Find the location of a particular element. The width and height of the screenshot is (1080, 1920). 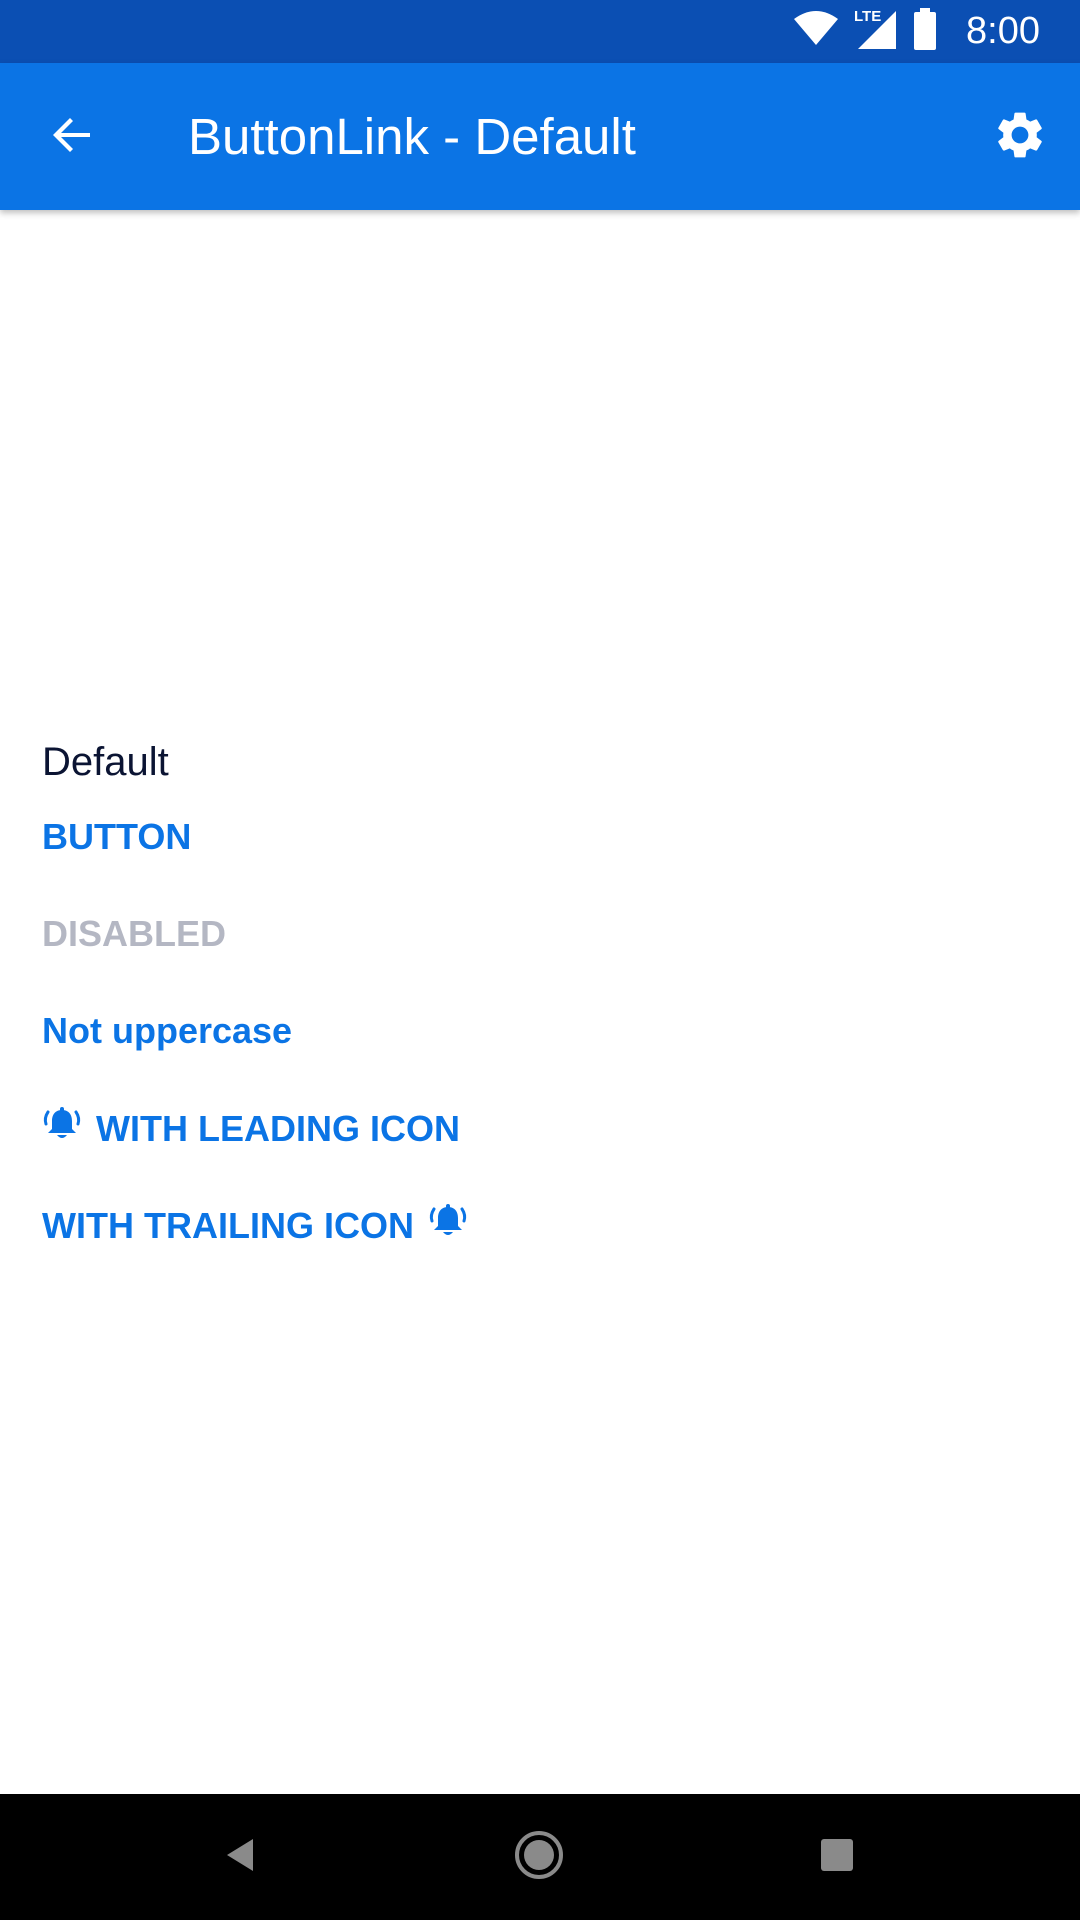

button-link-disabled: DISABLED is located at coordinates (134, 934).